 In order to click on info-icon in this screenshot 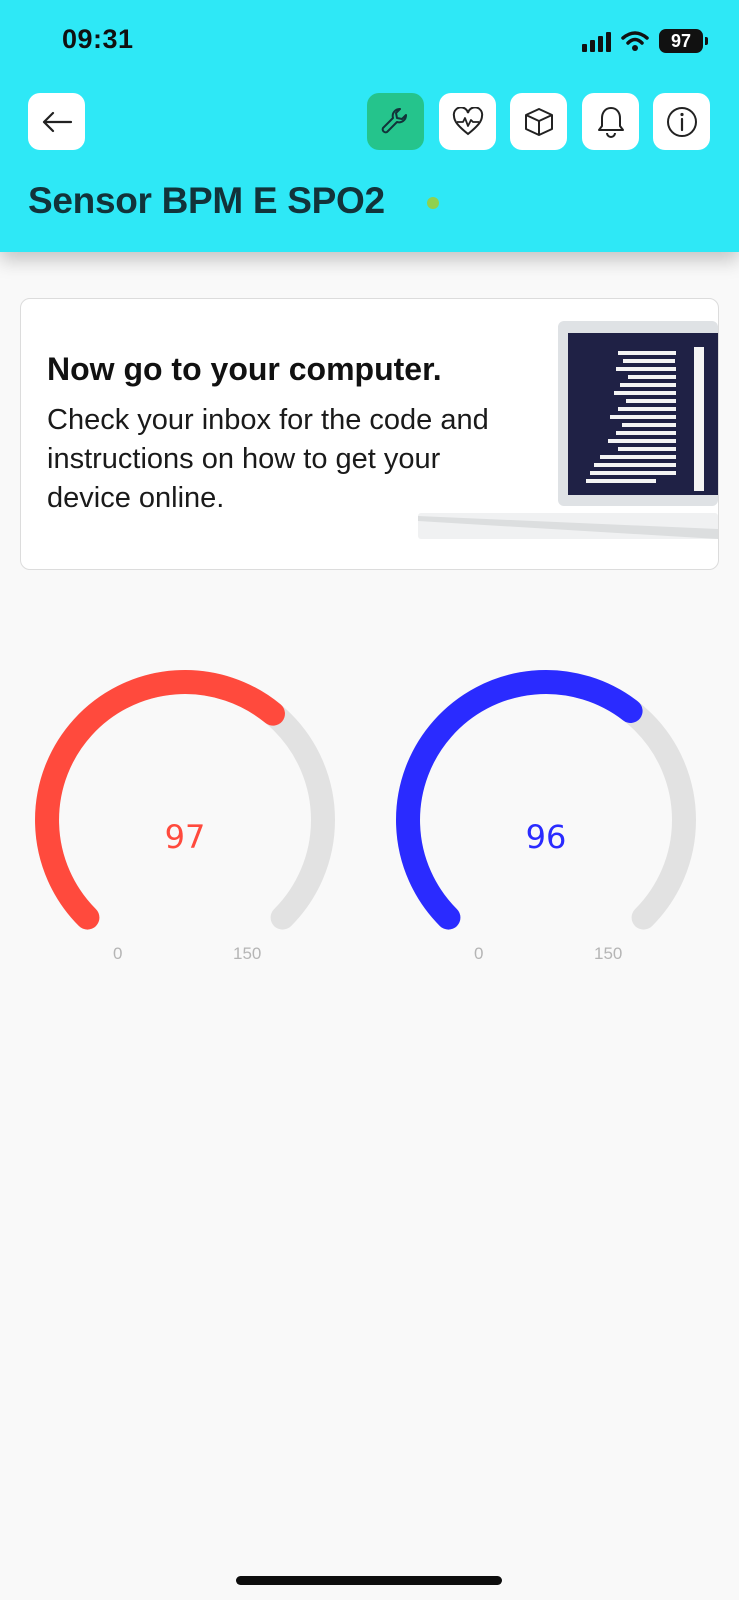, I will do `click(681, 121)`.